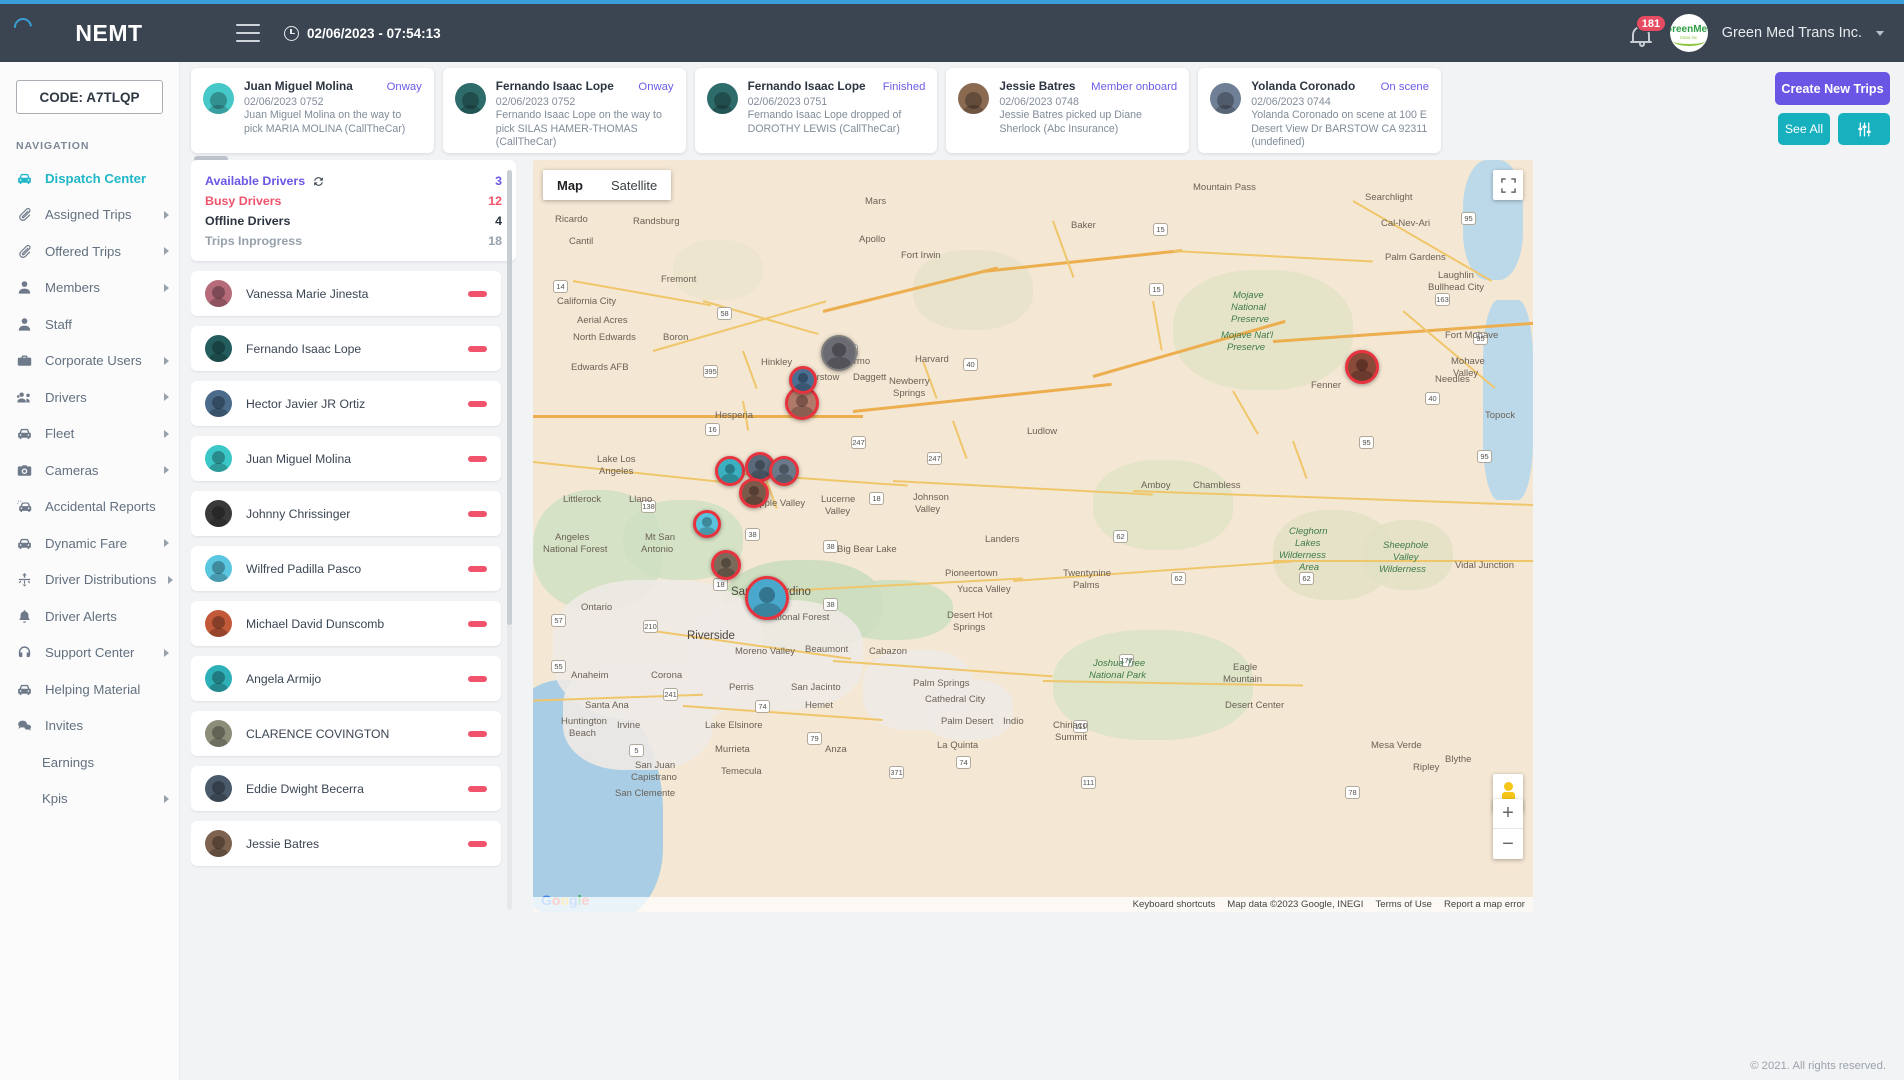  What do you see at coordinates (24, 214) in the screenshot?
I see `paperclip-icon` at bounding box center [24, 214].